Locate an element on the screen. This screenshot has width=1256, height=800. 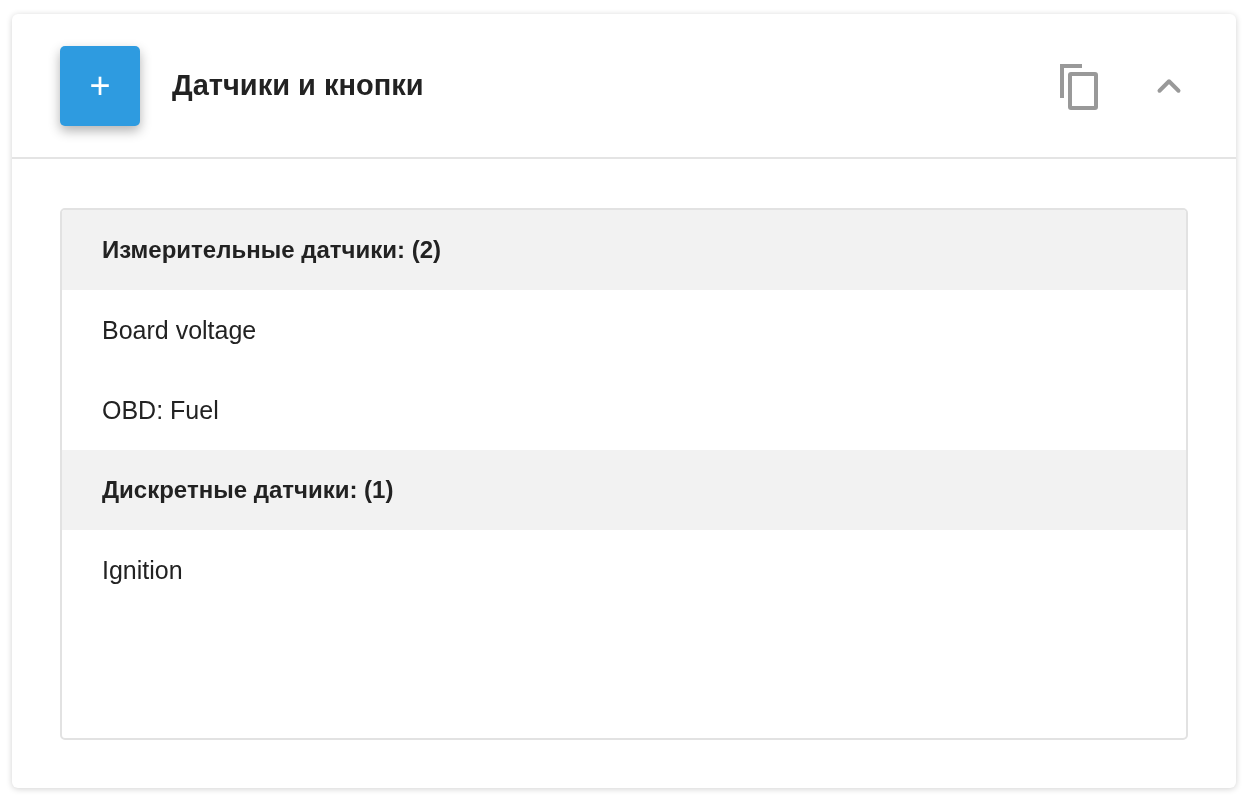
group-header: Дискретные датчики: (1) is located at coordinates (624, 490).